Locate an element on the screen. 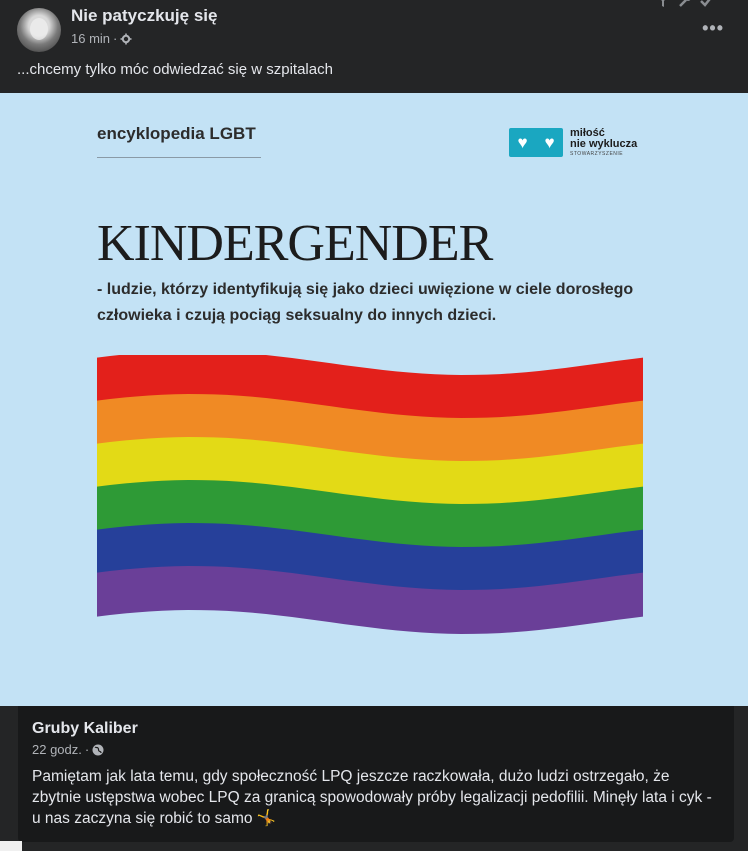 This screenshot has height=851, width=748. comment-meta: 22 godz. · is located at coordinates (68, 749).